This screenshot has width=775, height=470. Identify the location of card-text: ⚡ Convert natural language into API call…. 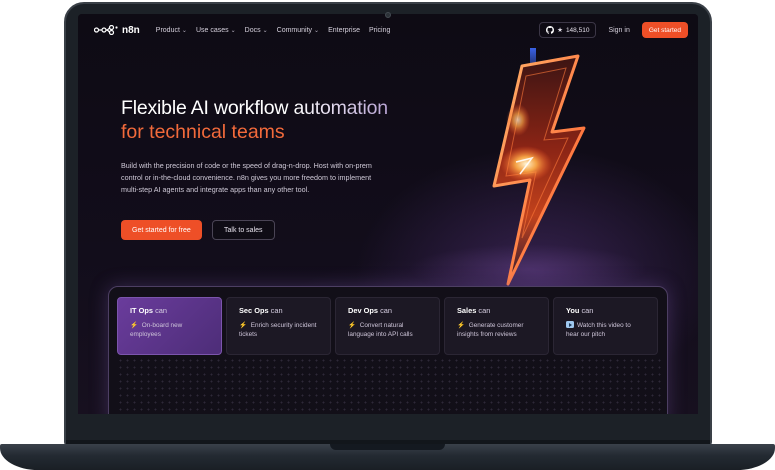
(387, 330).